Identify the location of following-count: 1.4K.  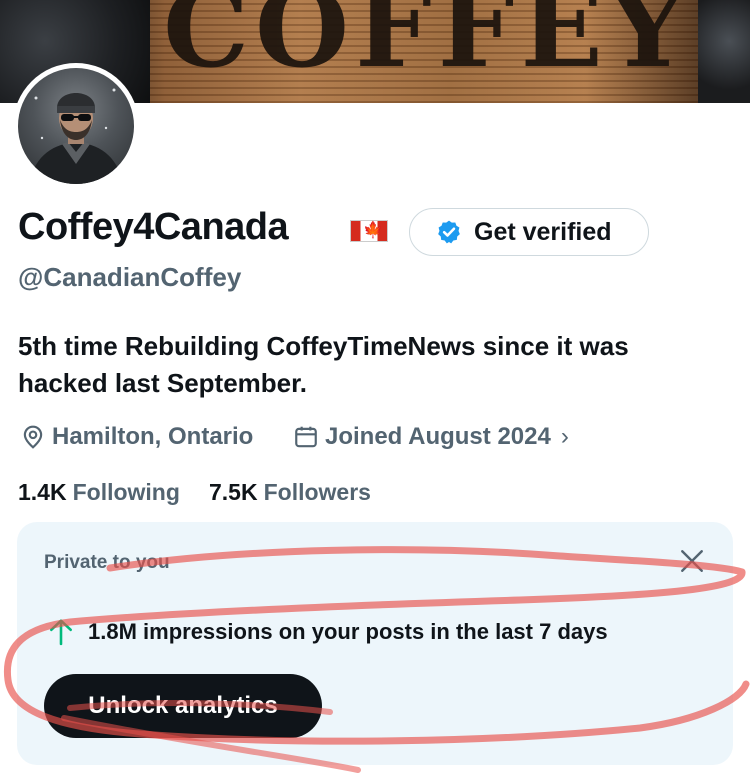
(42, 492).